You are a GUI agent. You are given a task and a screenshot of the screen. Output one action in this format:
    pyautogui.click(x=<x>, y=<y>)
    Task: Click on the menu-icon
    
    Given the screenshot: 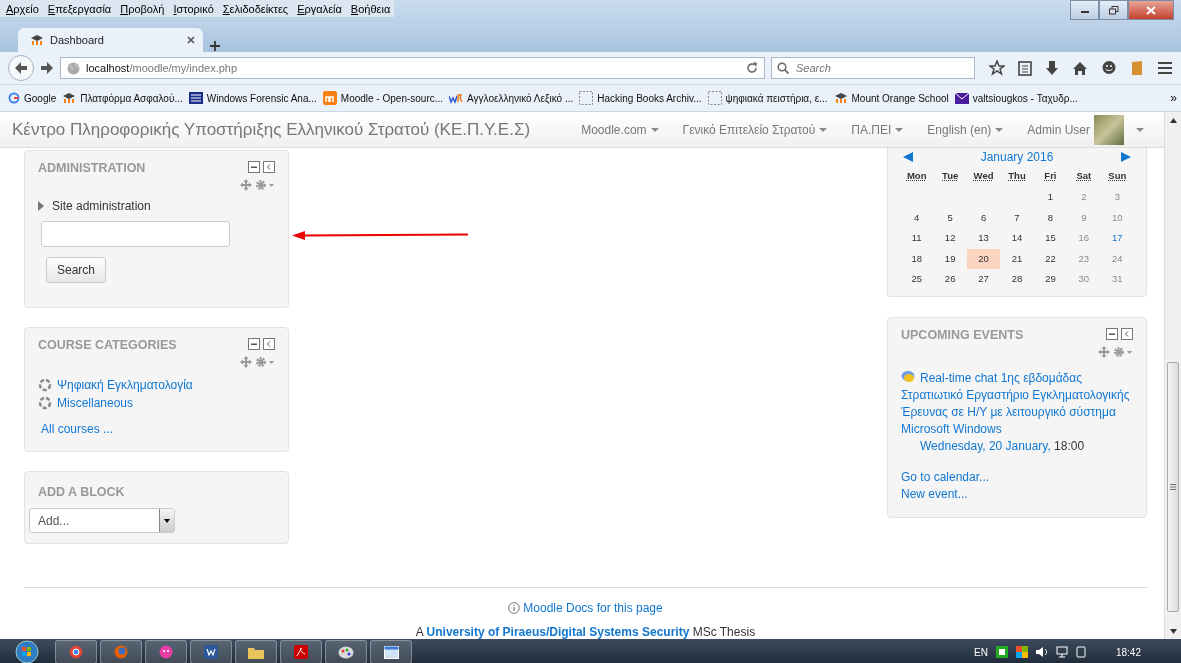 What is the action you would take?
    pyautogui.click(x=1165, y=68)
    